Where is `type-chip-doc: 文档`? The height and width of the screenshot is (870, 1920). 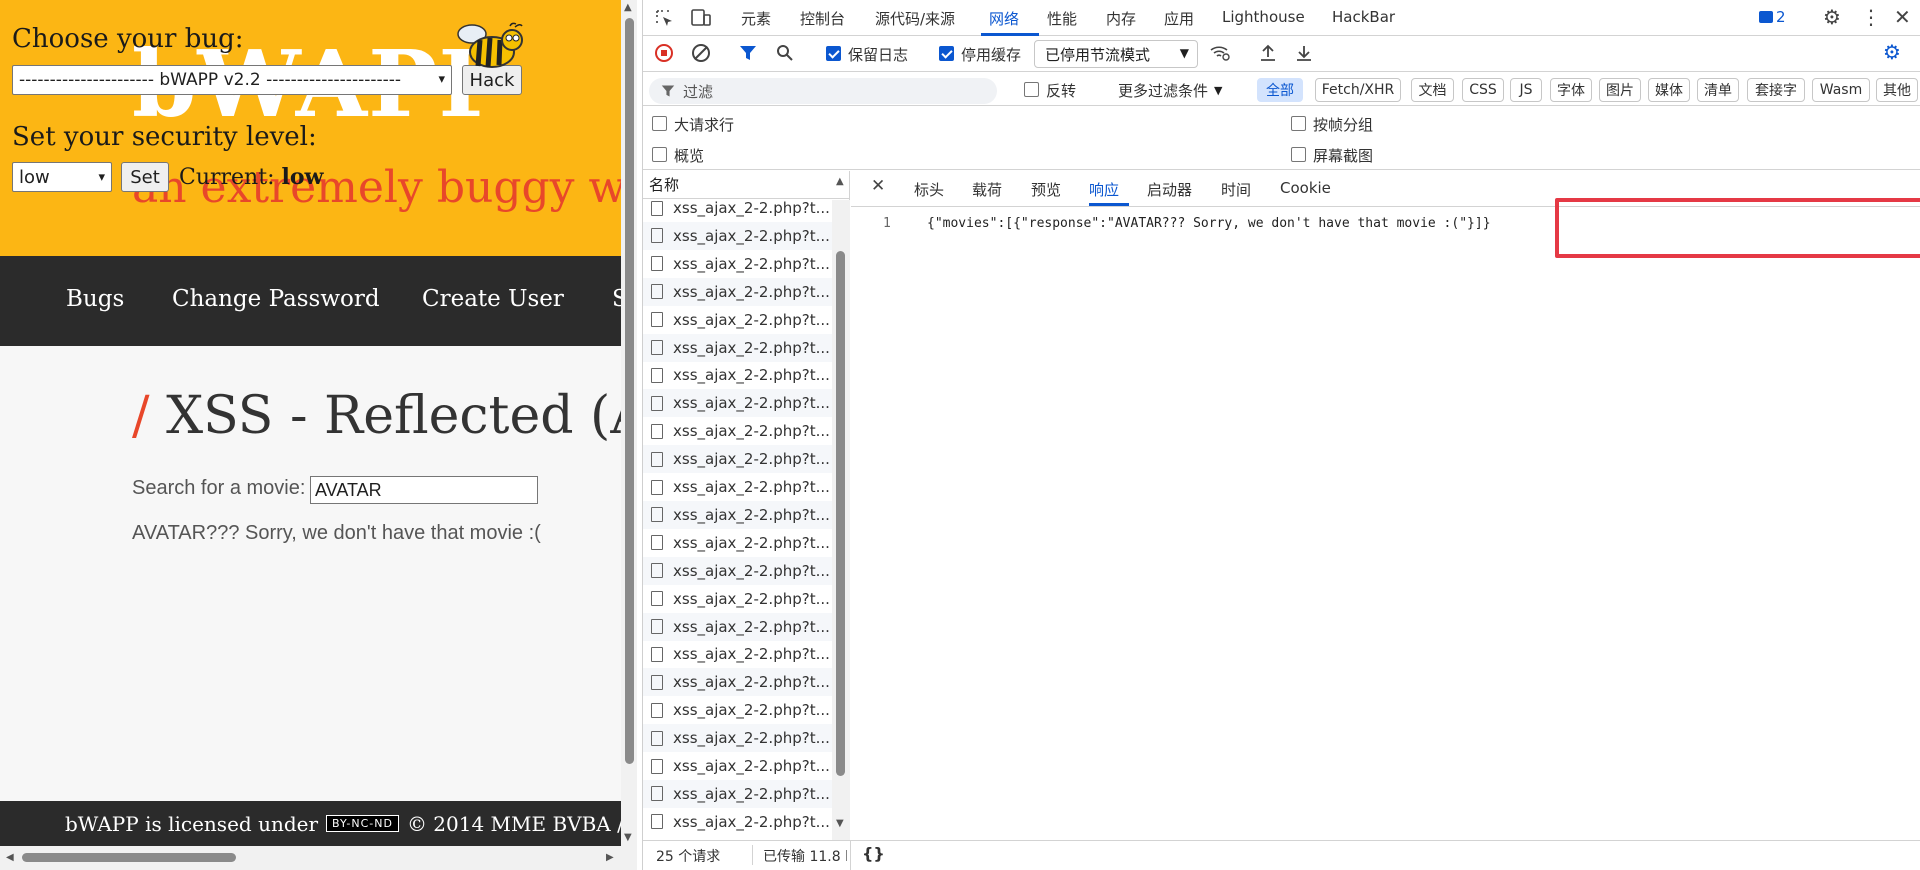 type-chip-doc: 文档 is located at coordinates (1432, 90).